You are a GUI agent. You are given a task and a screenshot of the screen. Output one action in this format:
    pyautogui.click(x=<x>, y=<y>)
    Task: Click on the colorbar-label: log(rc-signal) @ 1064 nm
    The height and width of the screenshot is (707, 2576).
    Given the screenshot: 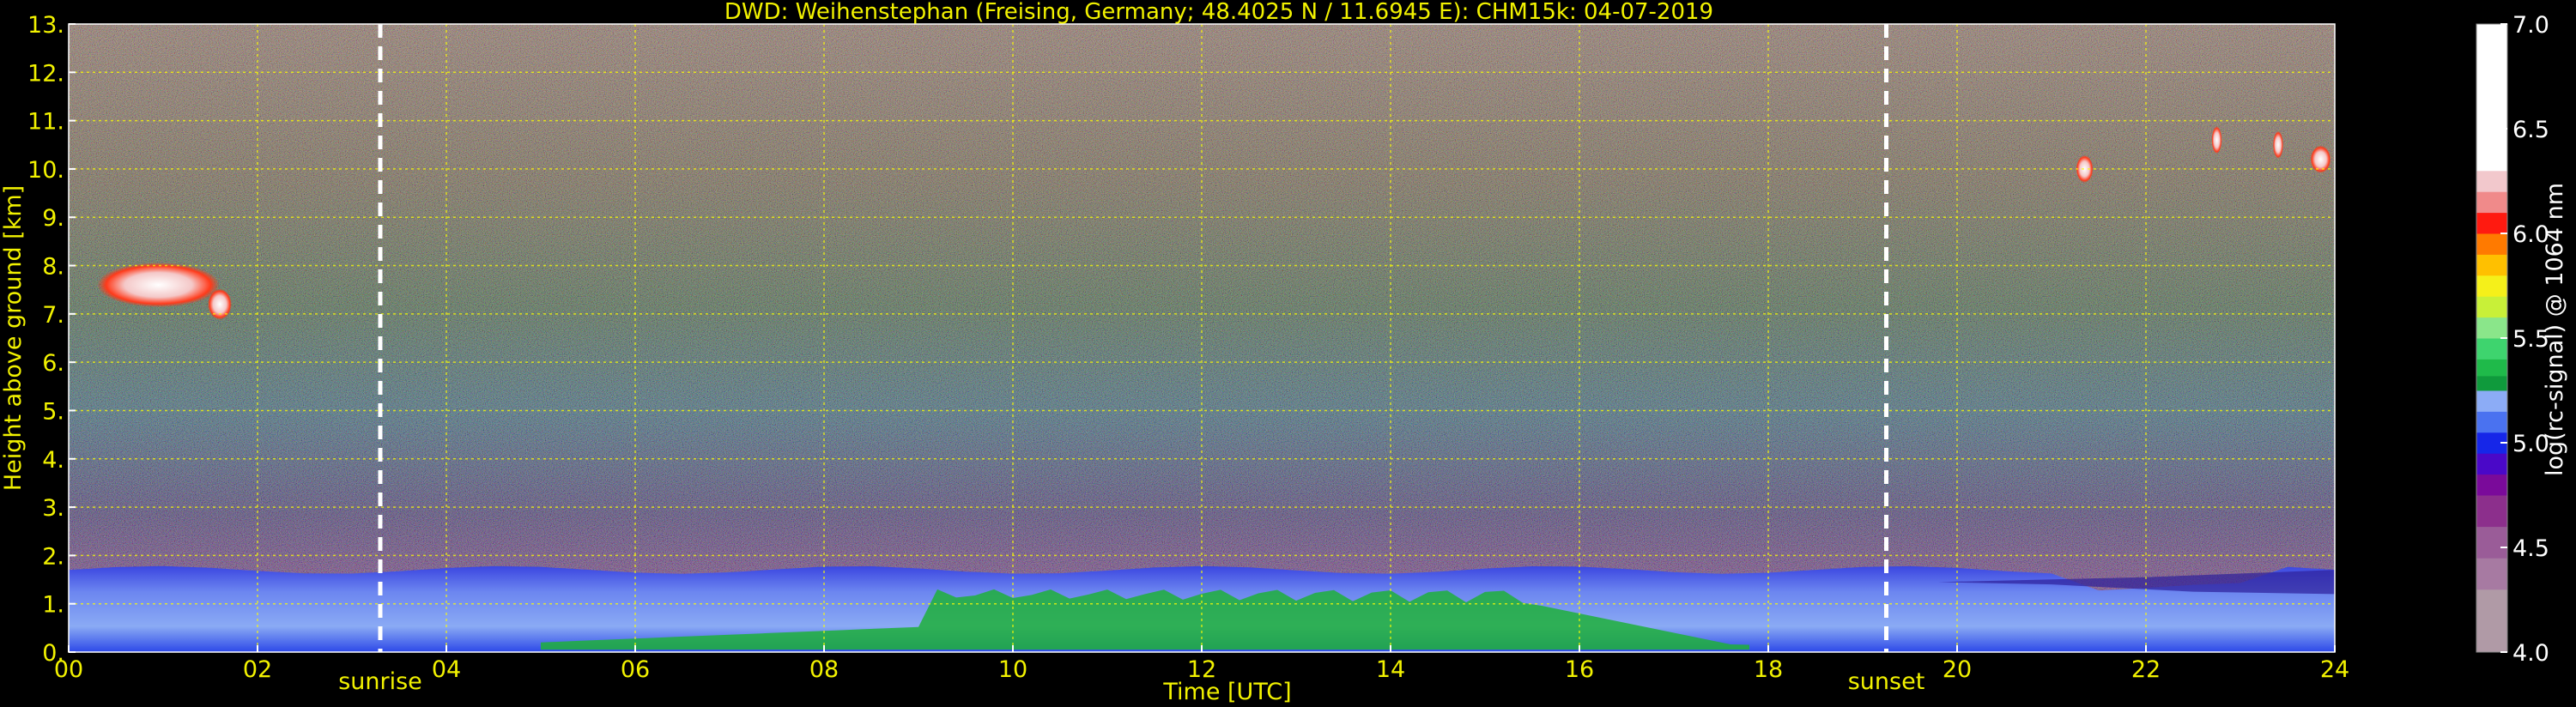 What is the action you would take?
    pyautogui.click(x=2555, y=329)
    